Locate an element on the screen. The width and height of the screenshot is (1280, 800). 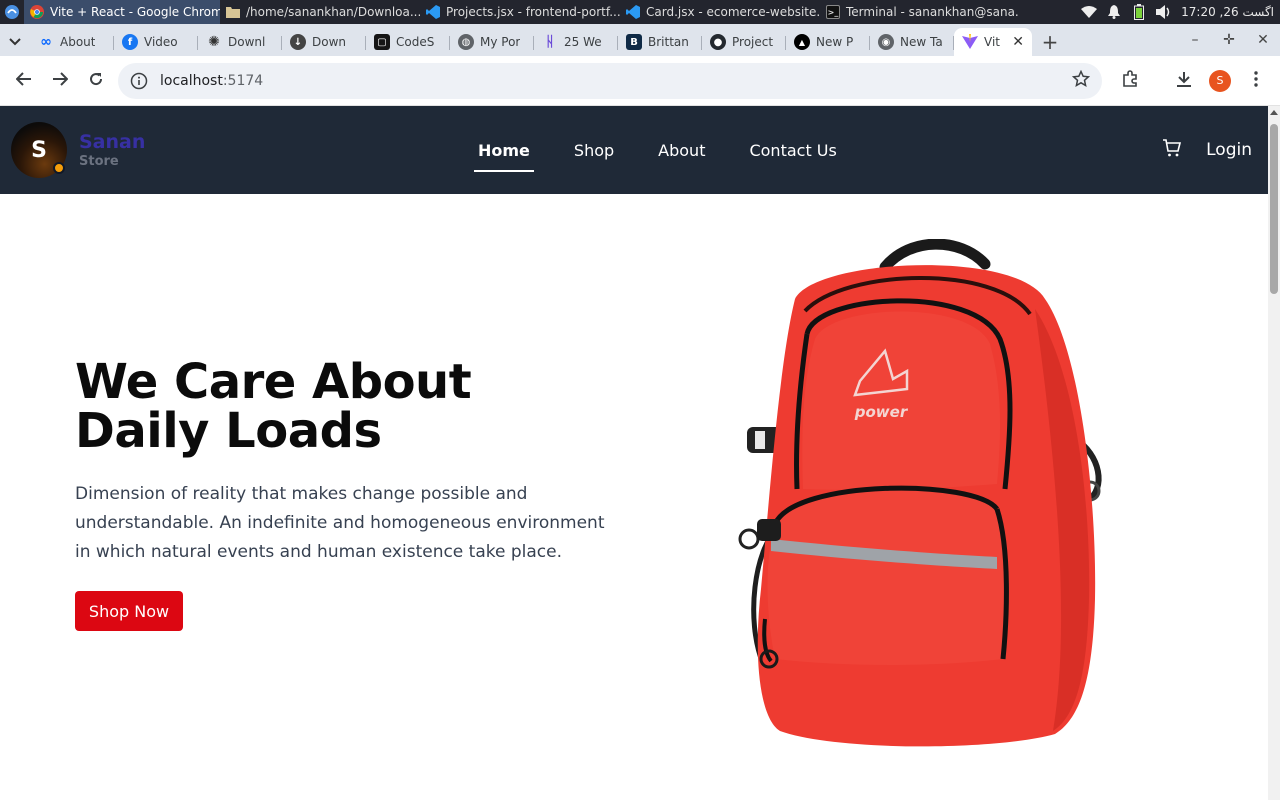
close-window-icon: ✕ is located at coordinates (1263, 40).